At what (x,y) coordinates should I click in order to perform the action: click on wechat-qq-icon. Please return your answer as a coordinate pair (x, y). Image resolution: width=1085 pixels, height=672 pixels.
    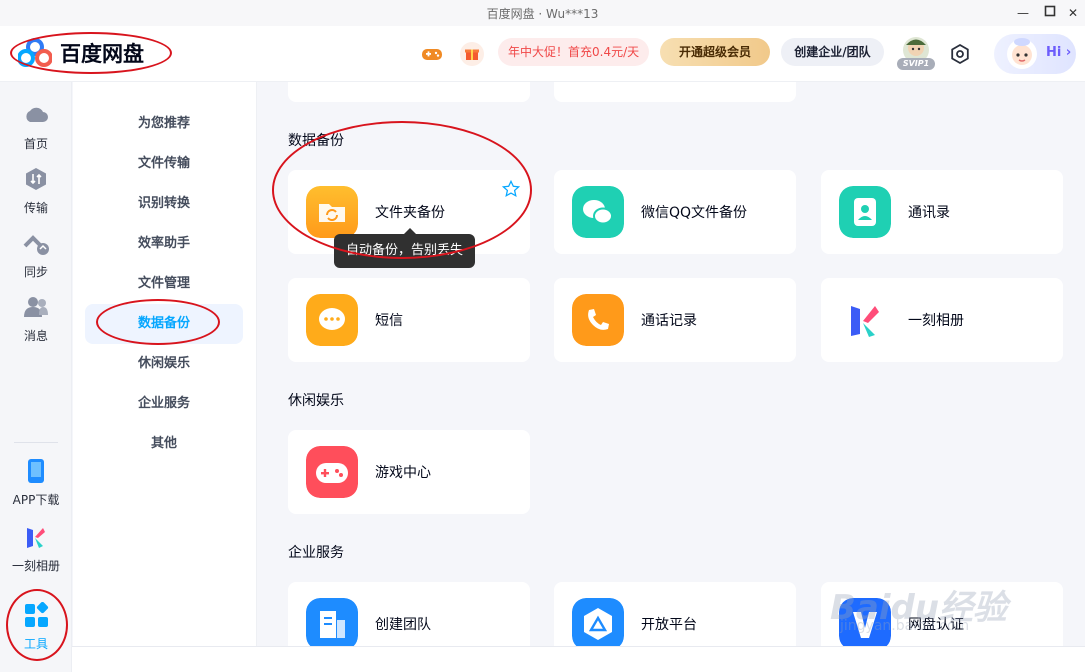
    Looking at the image, I should click on (598, 212).